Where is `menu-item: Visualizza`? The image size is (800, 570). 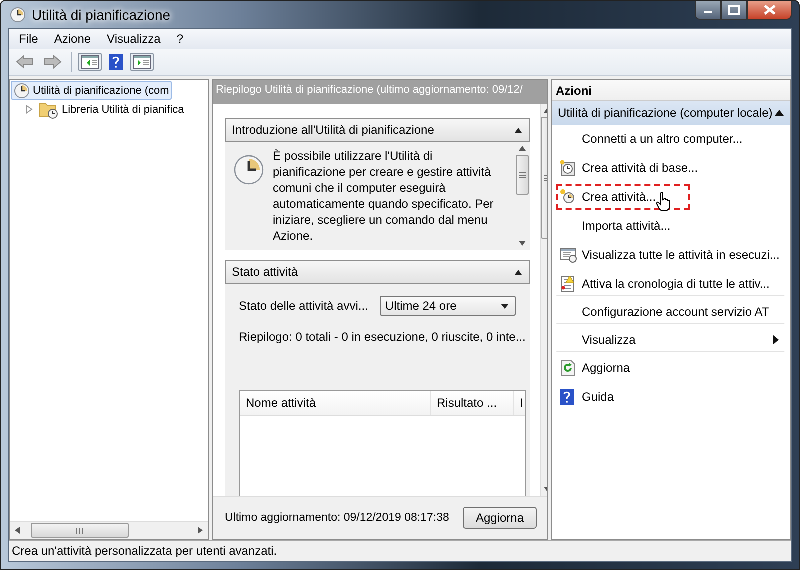 menu-item: Visualizza is located at coordinates (134, 39).